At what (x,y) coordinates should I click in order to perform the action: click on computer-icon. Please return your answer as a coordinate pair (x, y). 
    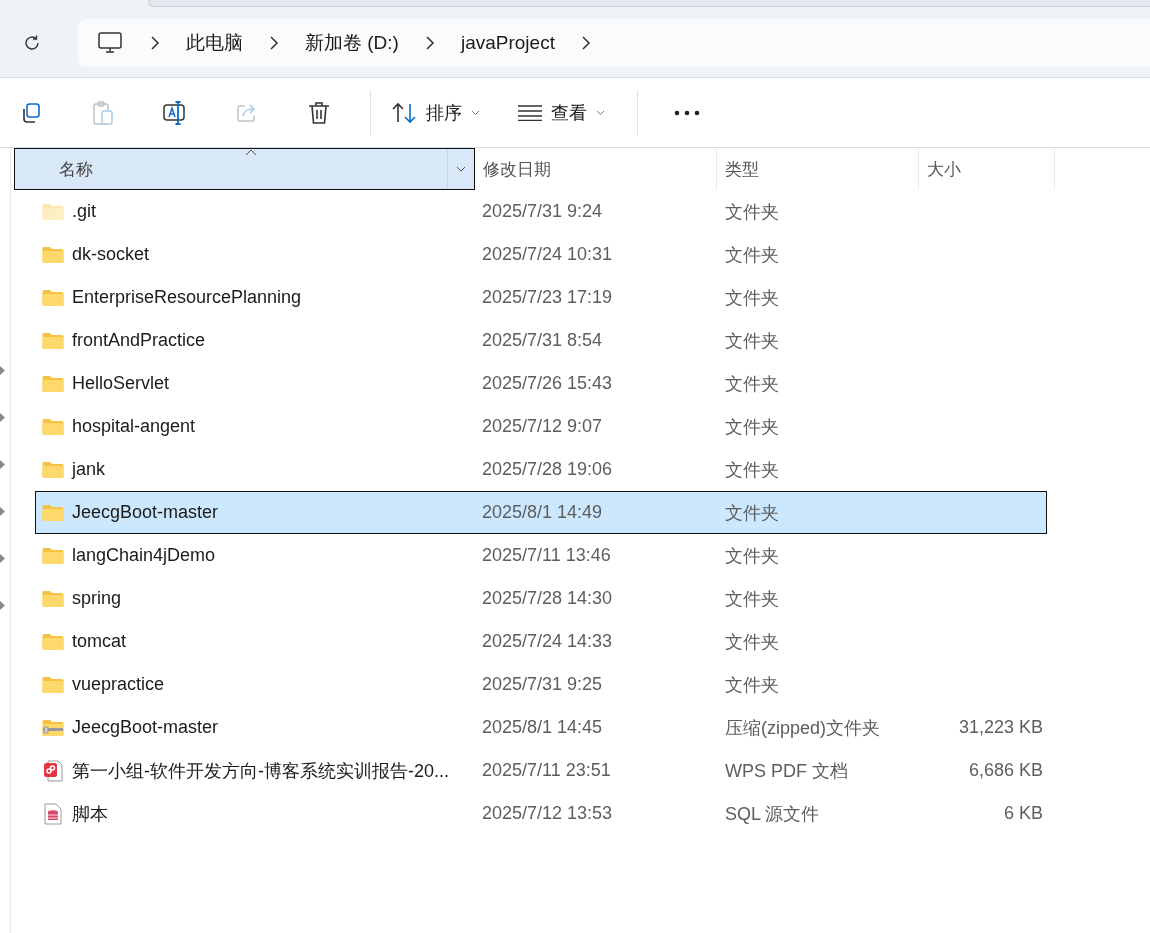
    Looking at the image, I should click on (110, 43).